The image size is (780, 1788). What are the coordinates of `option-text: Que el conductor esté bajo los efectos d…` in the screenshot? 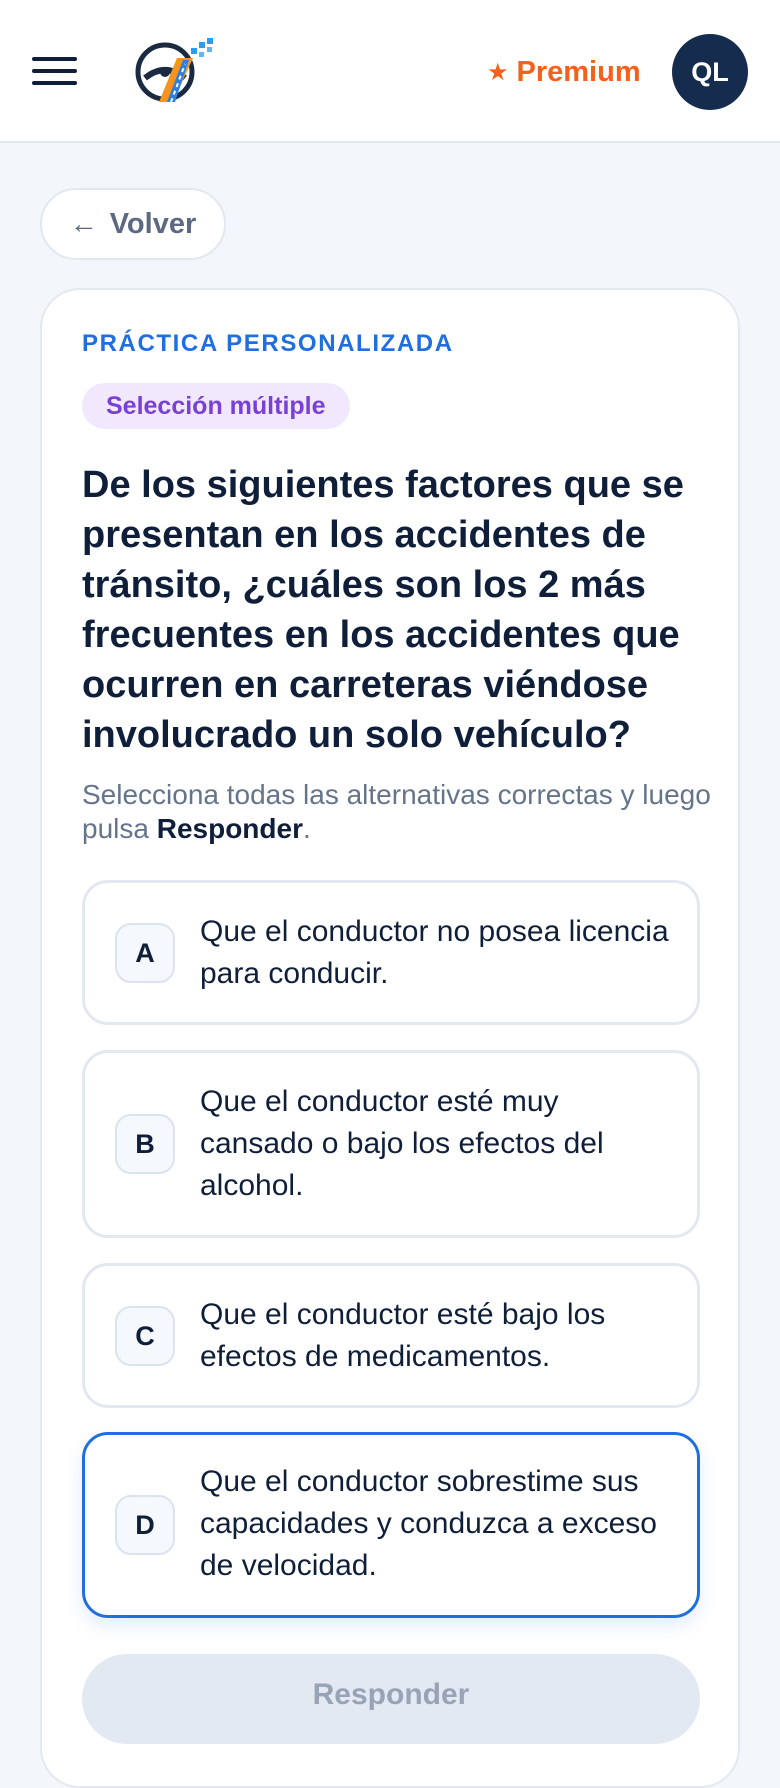 It's located at (403, 1335).